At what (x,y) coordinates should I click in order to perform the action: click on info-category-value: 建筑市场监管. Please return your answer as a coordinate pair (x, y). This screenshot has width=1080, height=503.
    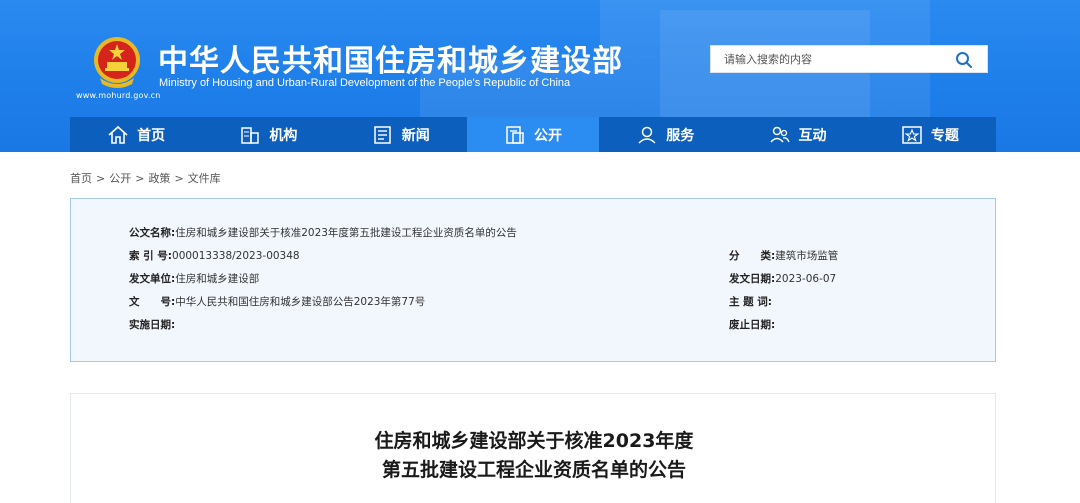
    Looking at the image, I should click on (807, 256).